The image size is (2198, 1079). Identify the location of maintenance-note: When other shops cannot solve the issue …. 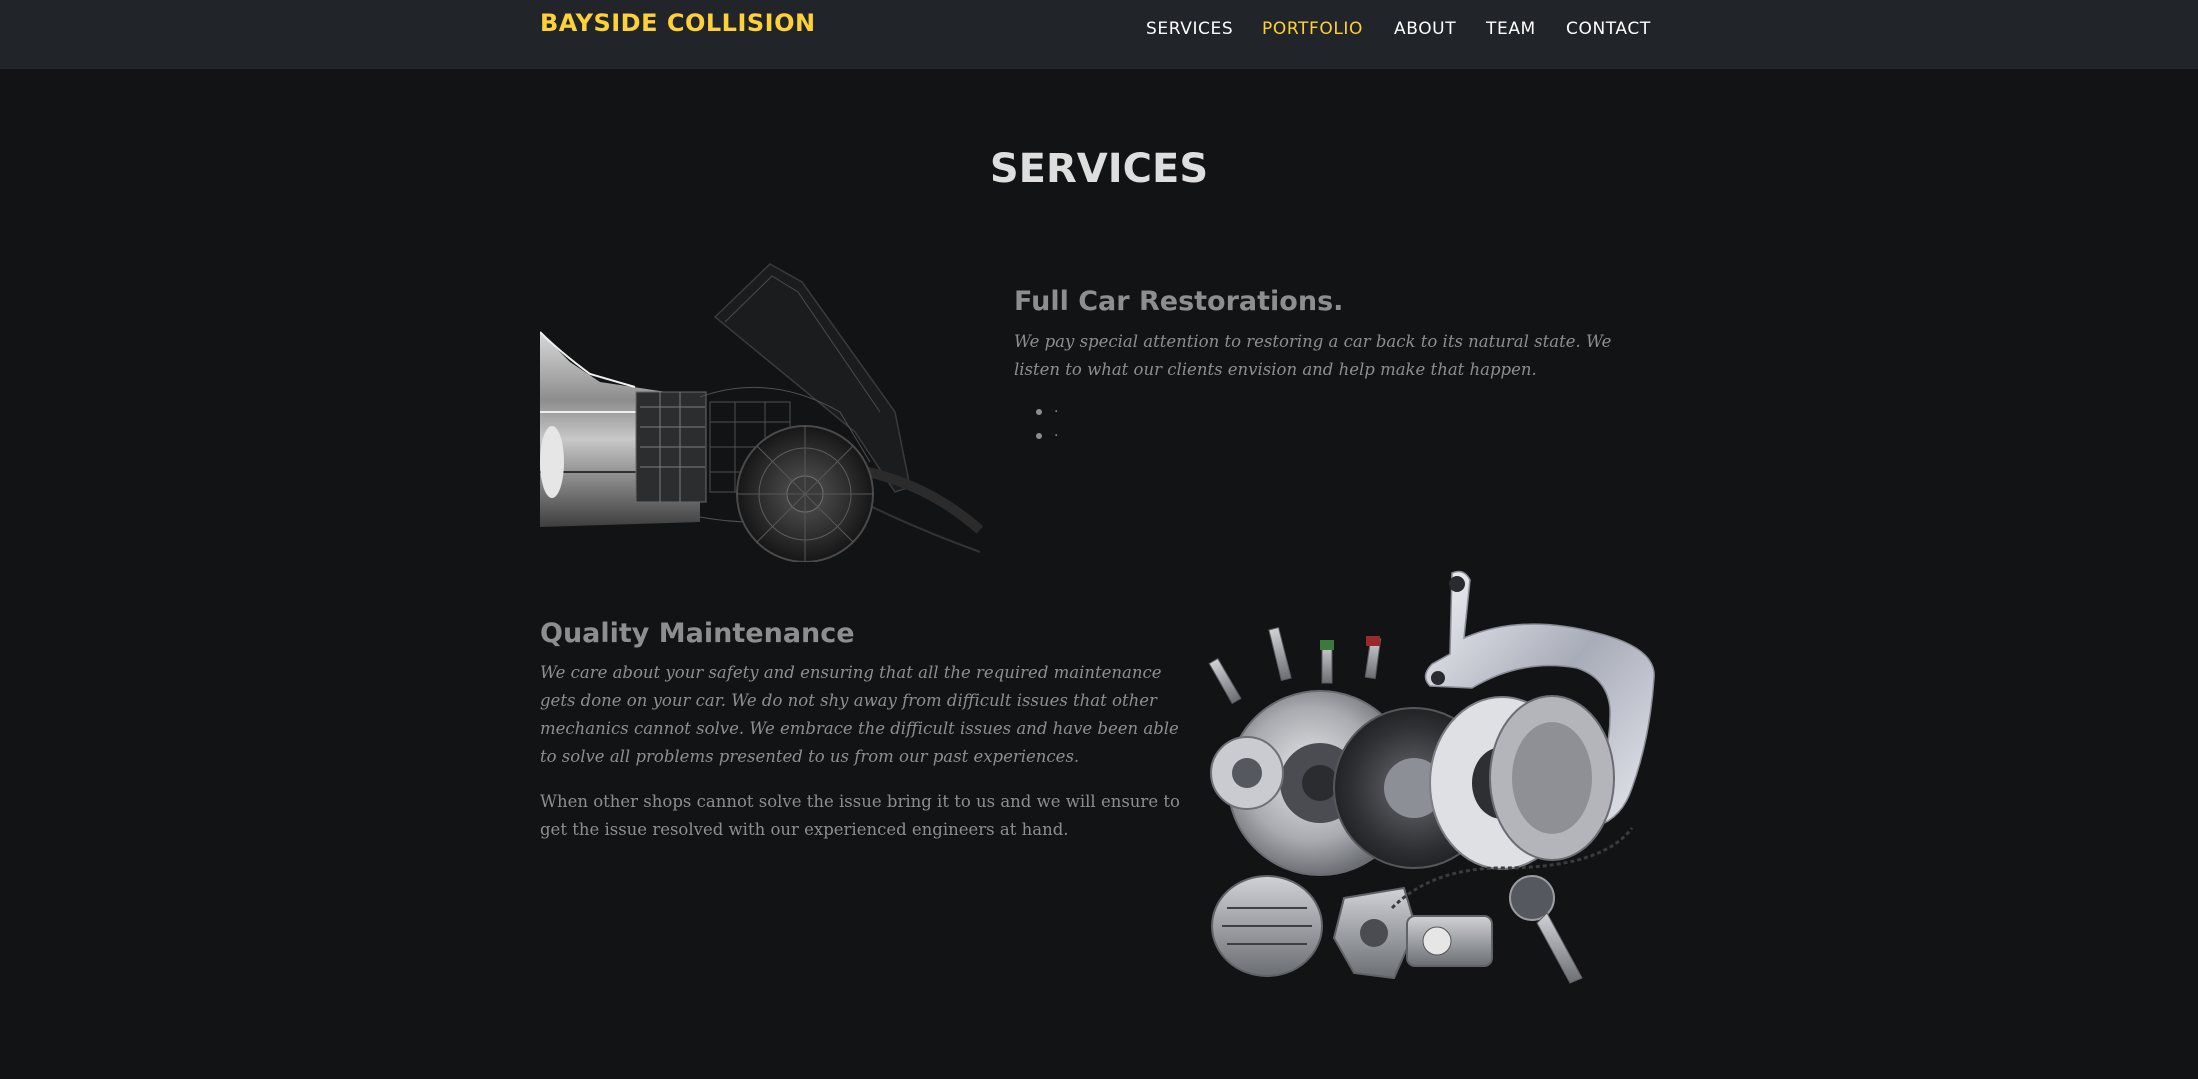
(860, 815).